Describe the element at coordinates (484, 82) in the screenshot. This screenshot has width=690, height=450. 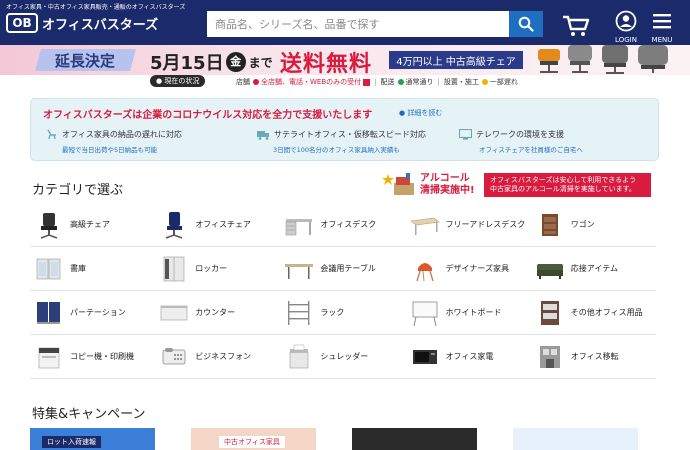
I see `yellow-dot-icon` at that location.